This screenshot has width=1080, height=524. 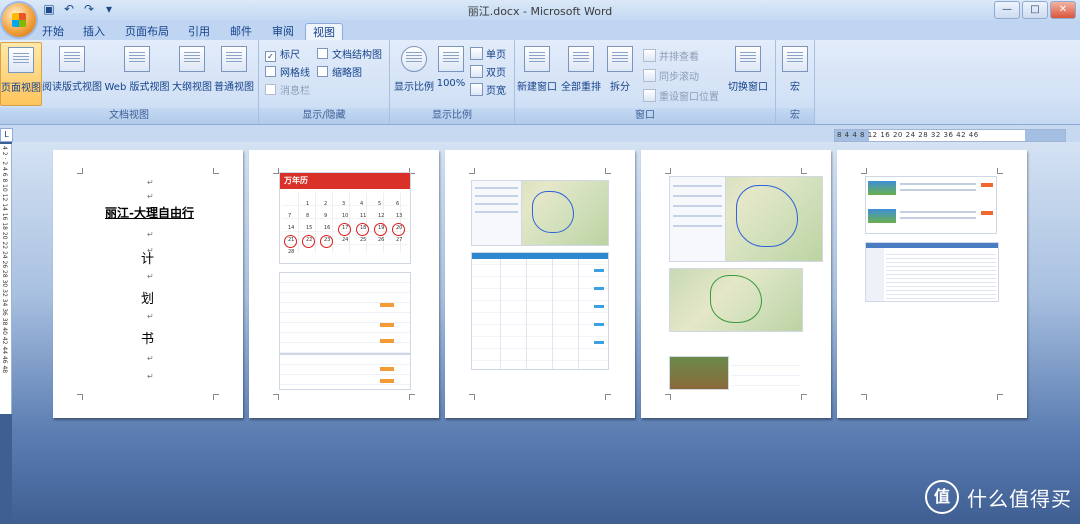 What do you see at coordinates (908, 135) in the screenshot?
I see `ruler-ticks: 8 4 4 8 12 16 20 24 28 32 36 42 46` at bounding box center [908, 135].